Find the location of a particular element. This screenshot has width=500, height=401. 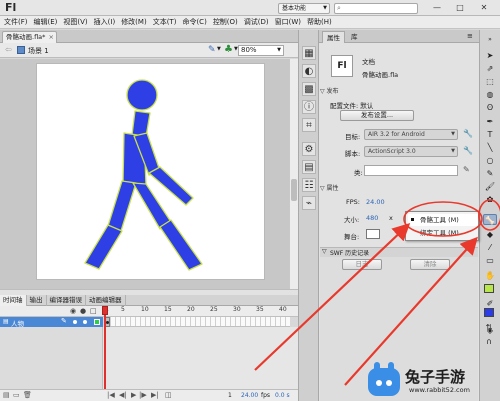

annotation-arrow is located at coordinates (332, 296).